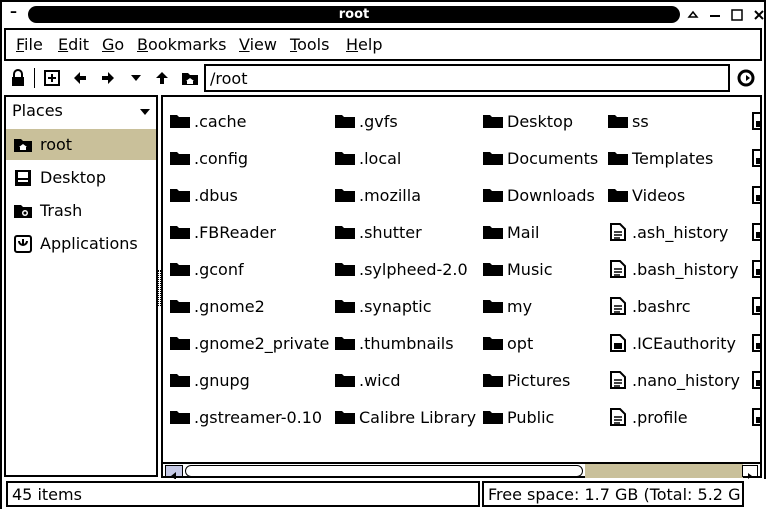 The height and width of the screenshot is (511, 766). I want to click on sidebar-item-root: root, so click(81, 144).